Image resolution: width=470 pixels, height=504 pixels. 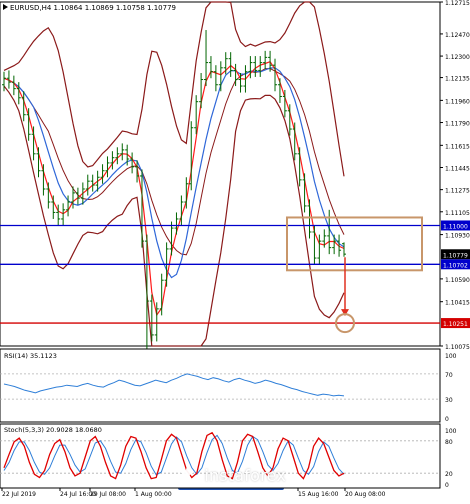 I want to click on stoch-header-text: Stoch(5,3,3) 20.9028 18.0680, so click(x=53, y=430).